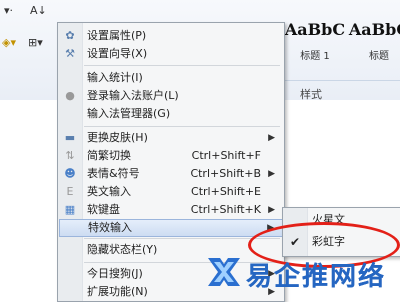  I want to click on menu-item-english: E 英文输入 Ctrl+Shift+E, so click(171, 192).